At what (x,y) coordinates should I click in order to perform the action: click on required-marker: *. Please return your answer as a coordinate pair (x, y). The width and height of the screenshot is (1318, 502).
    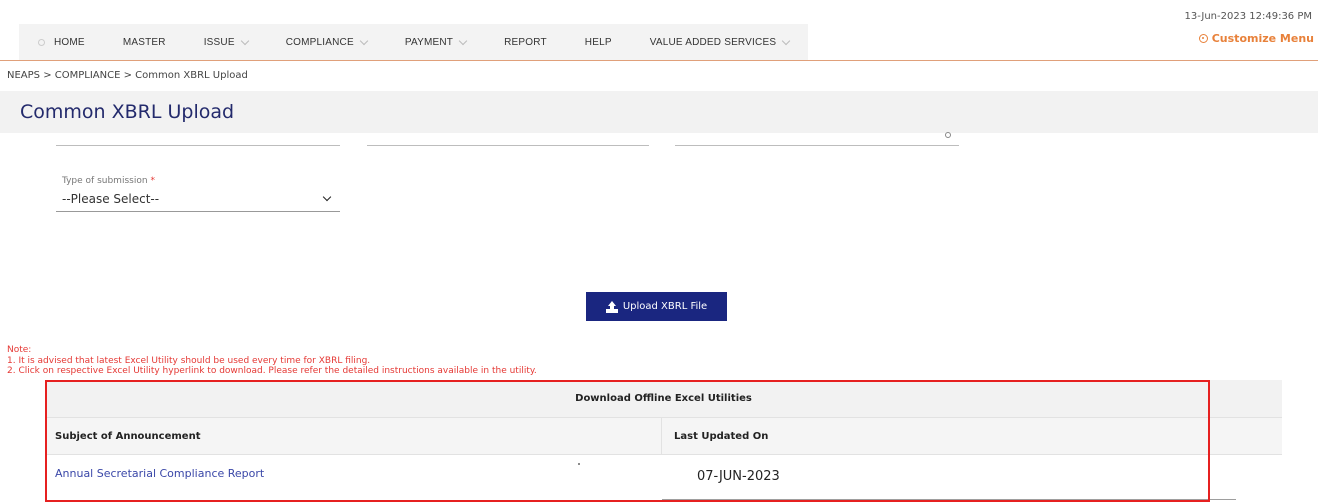
    Looking at the image, I should click on (153, 181).